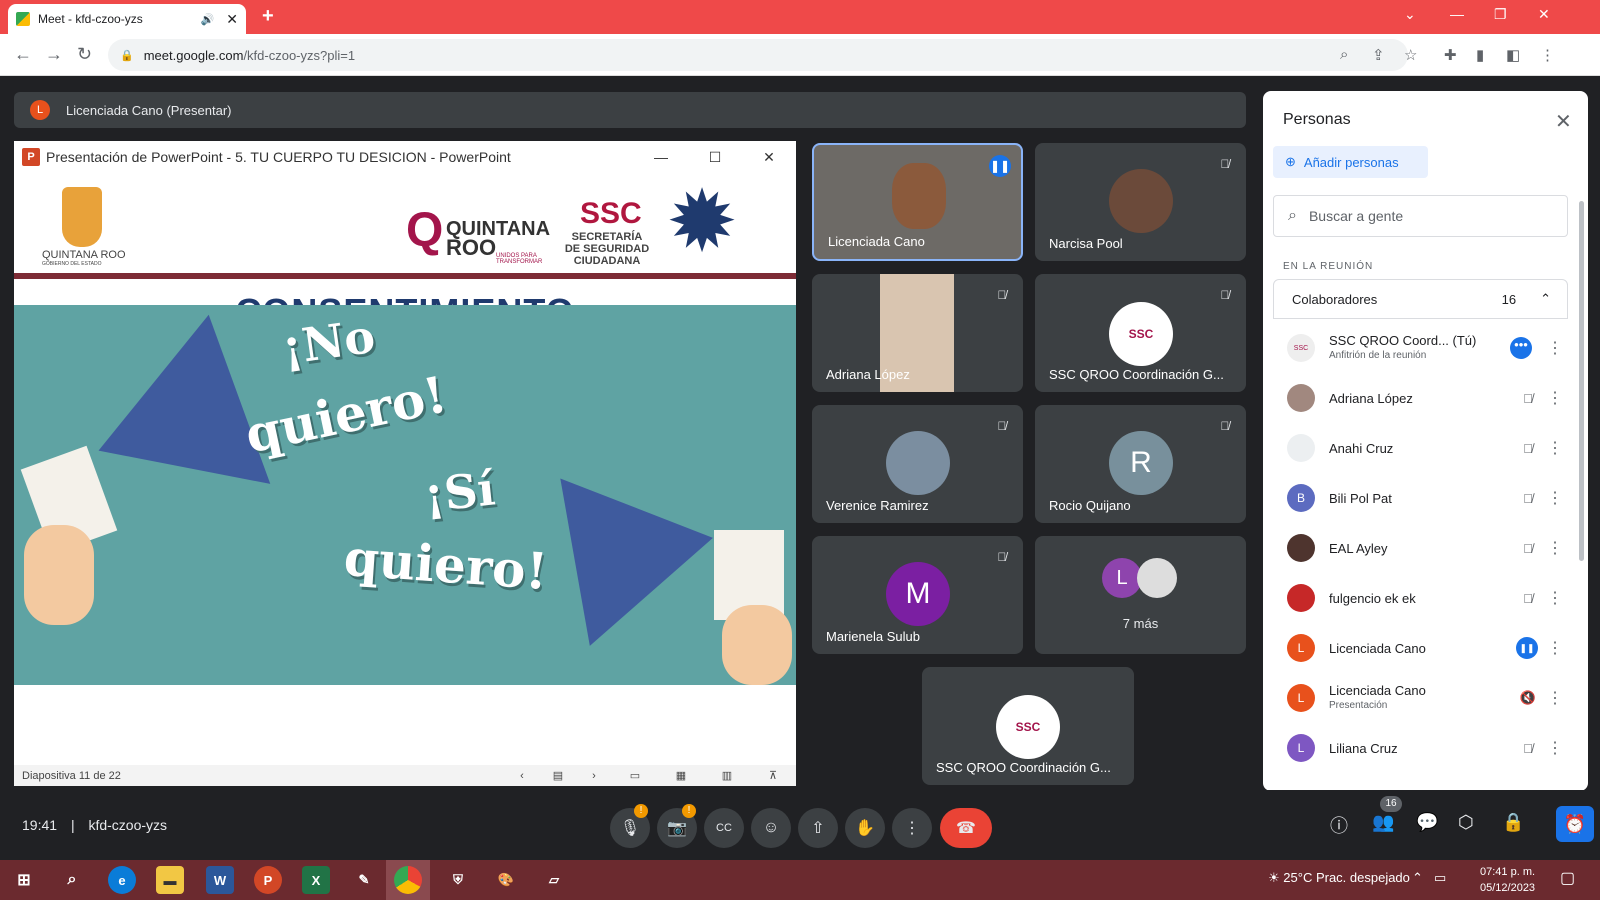  What do you see at coordinates (522, 776) in the screenshot?
I see `prev-slide-icon: ‹` at bounding box center [522, 776].